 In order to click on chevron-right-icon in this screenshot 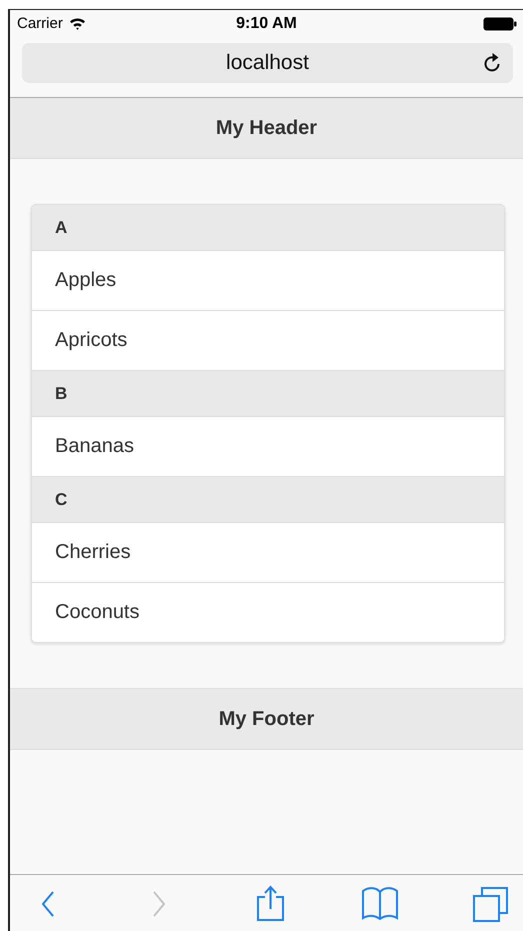, I will do `click(158, 903)`.